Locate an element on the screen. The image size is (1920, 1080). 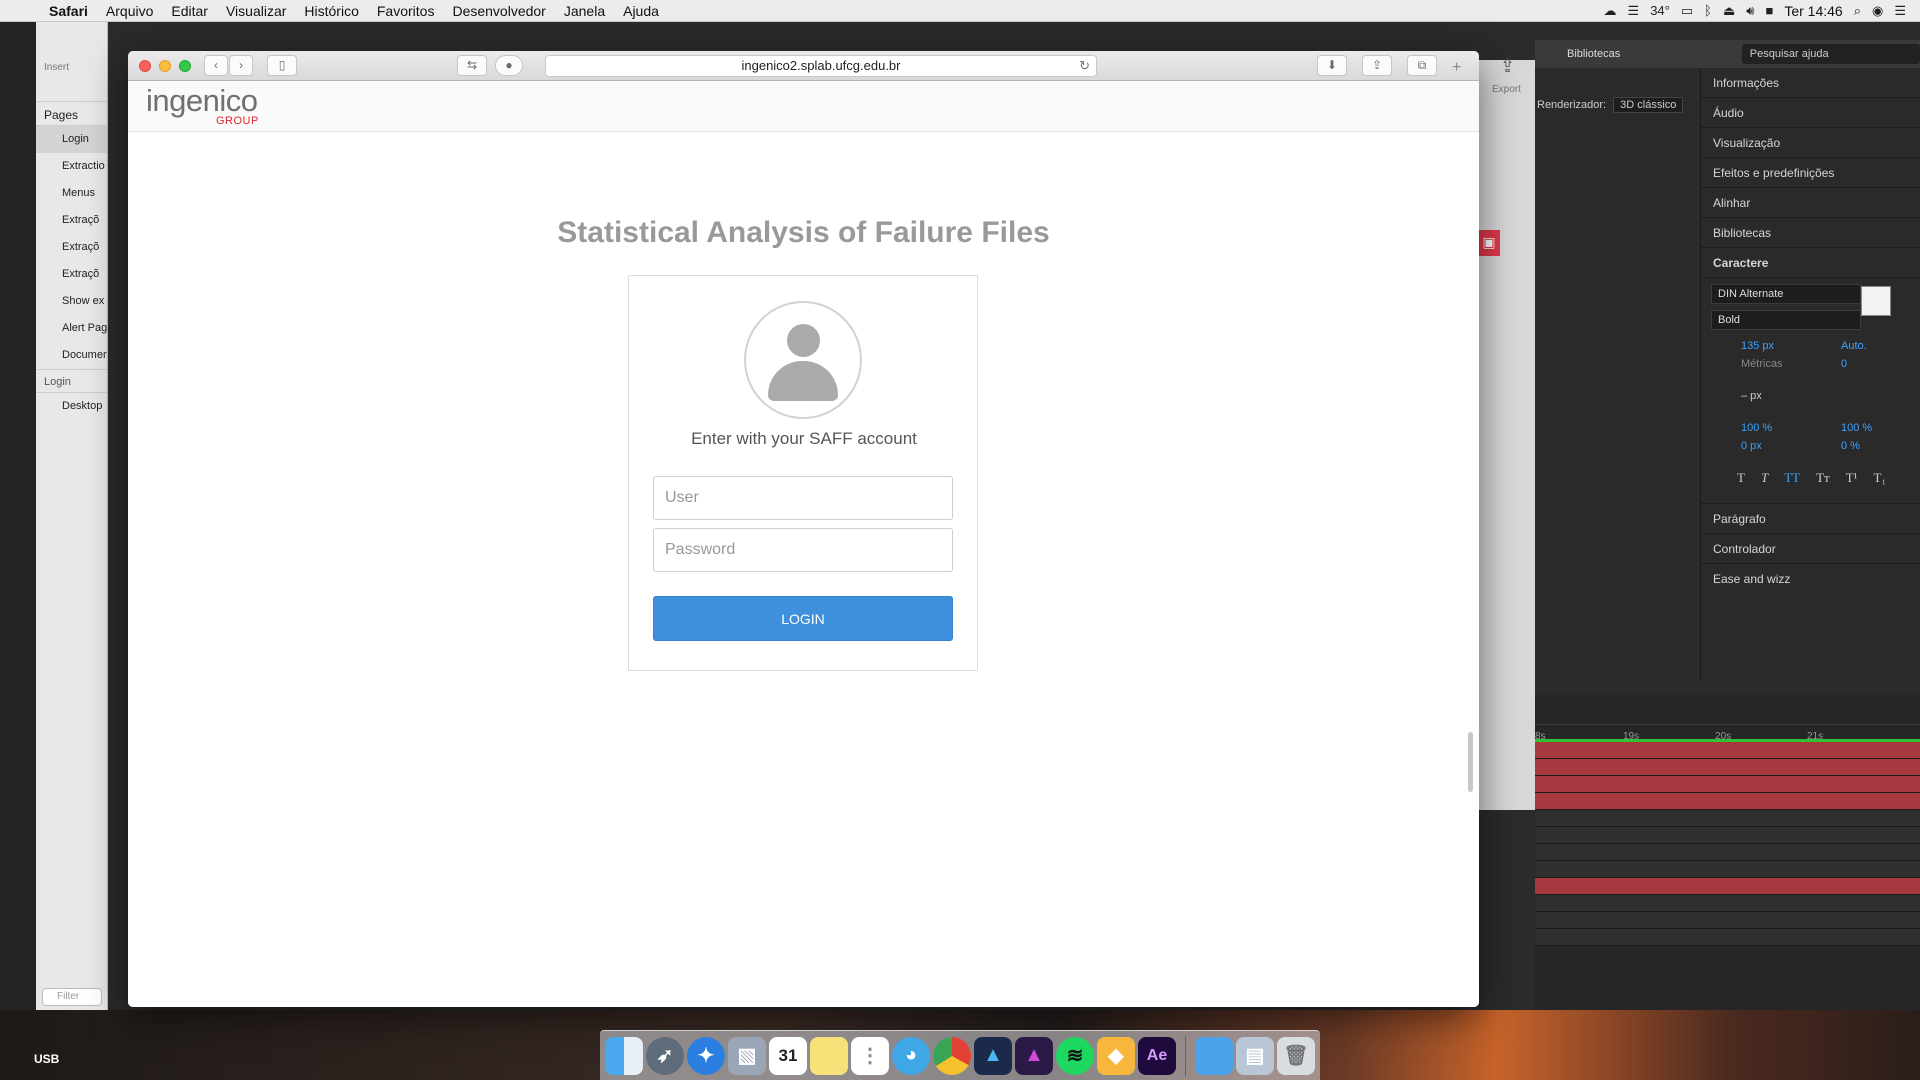
faux-bold-icon: T is located at coordinates (1741, 478).